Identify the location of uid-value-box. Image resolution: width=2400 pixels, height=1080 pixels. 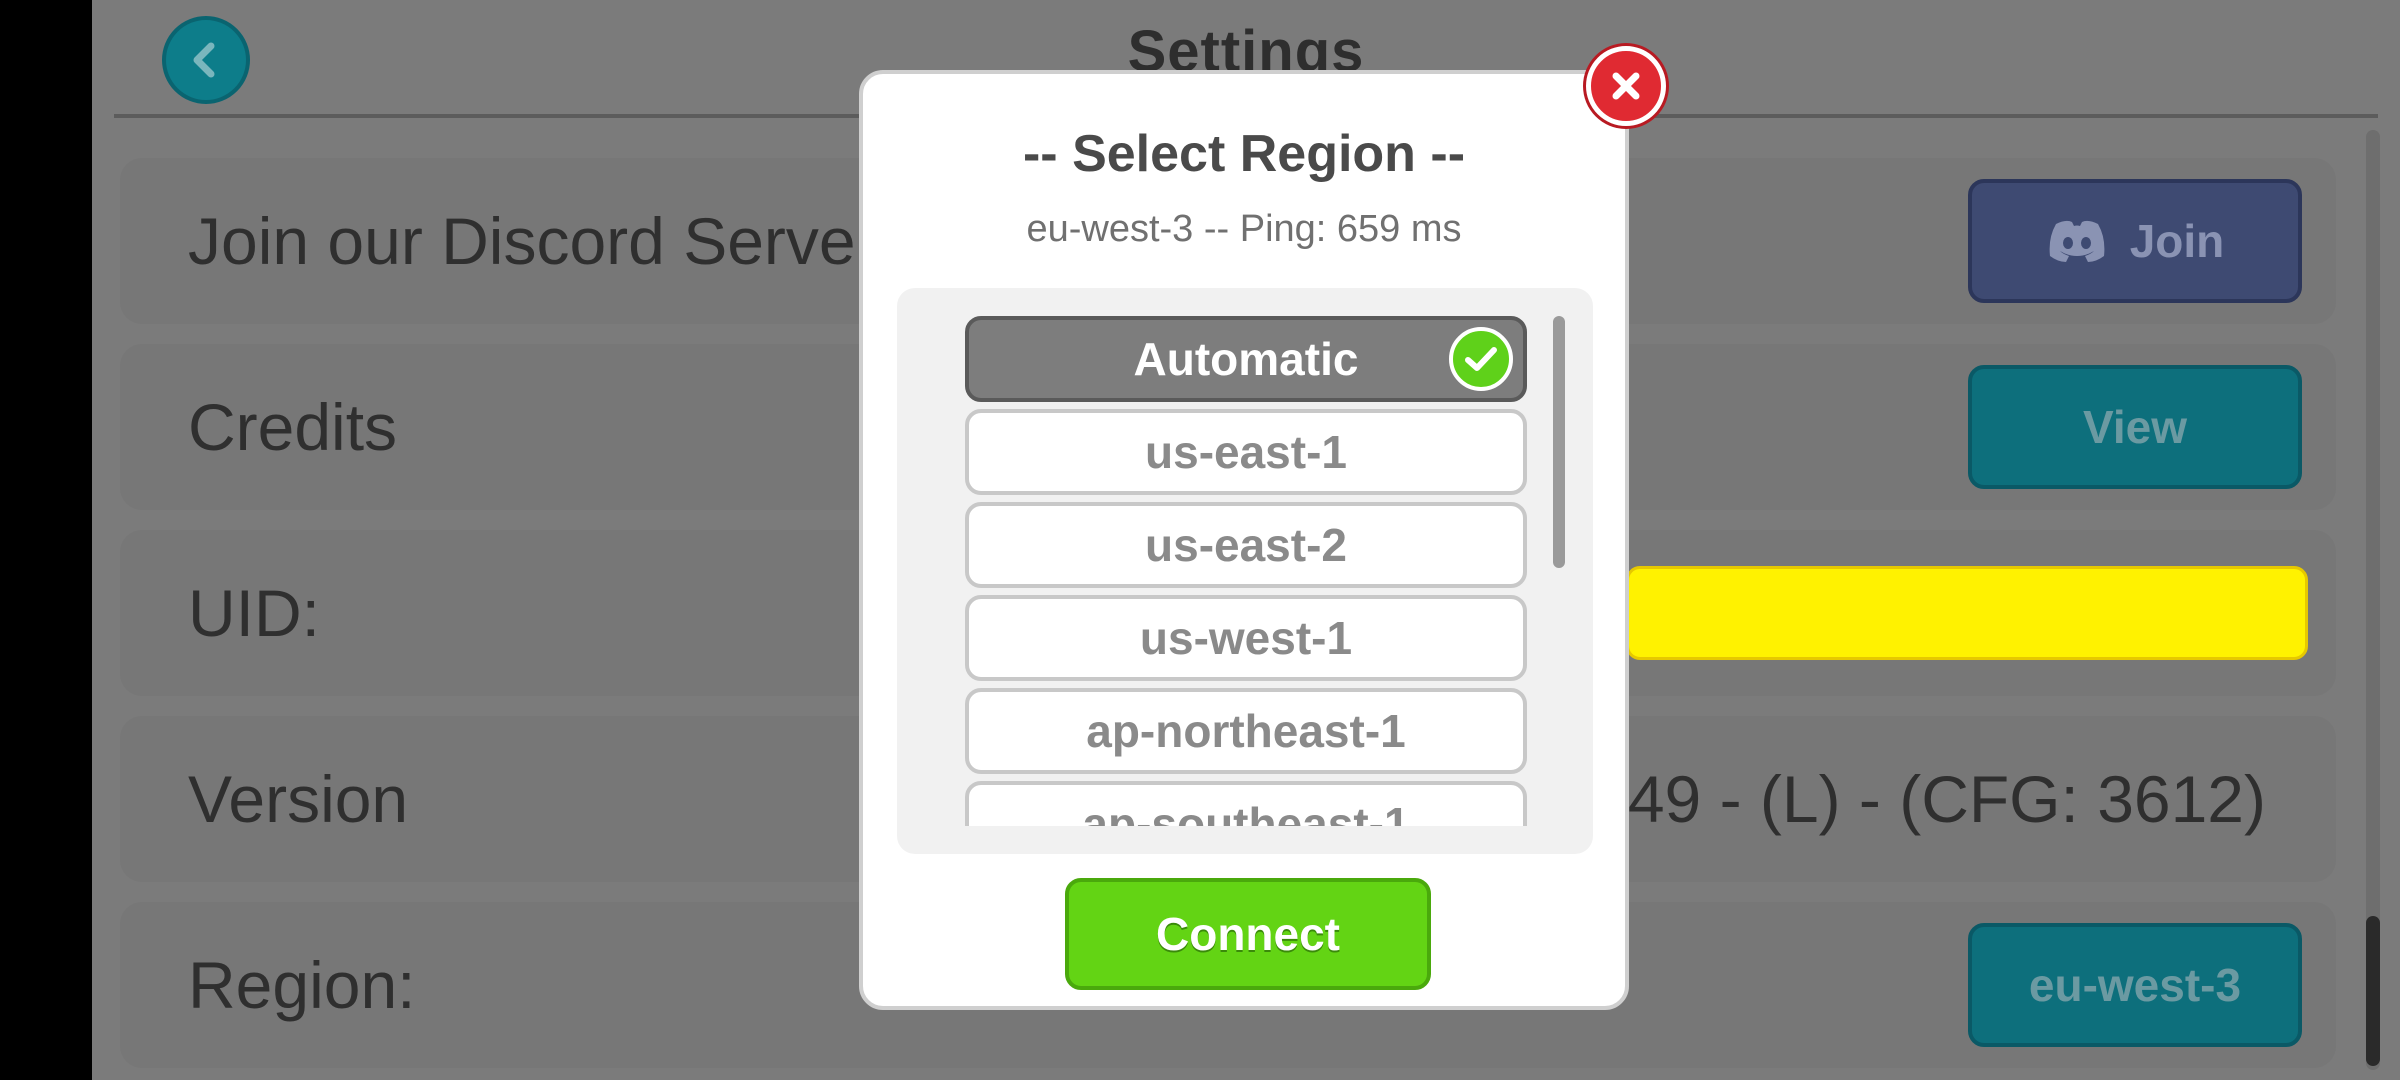
(1967, 613).